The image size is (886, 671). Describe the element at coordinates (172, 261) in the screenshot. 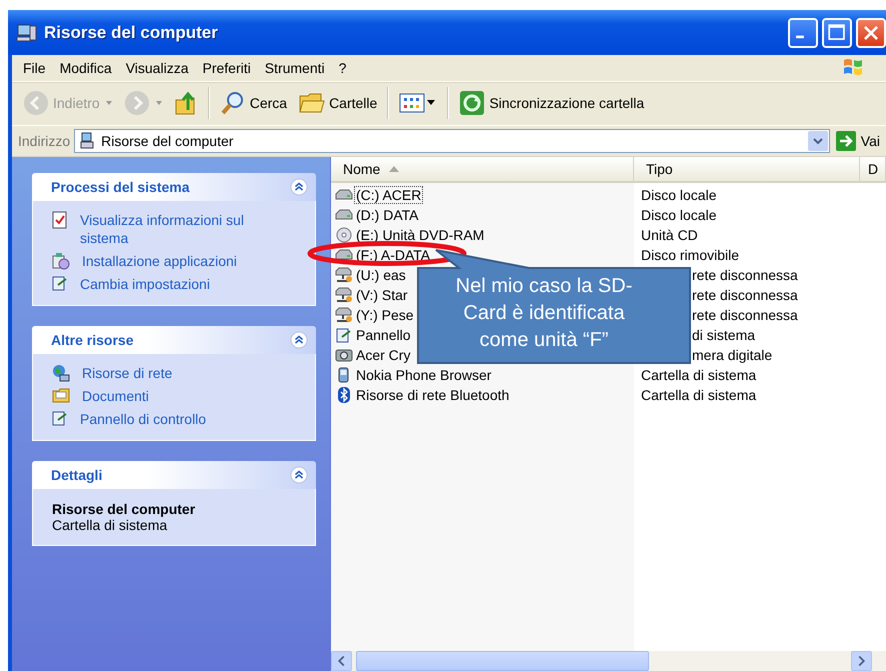

I see `task-link: Installazione applicazioni` at that location.